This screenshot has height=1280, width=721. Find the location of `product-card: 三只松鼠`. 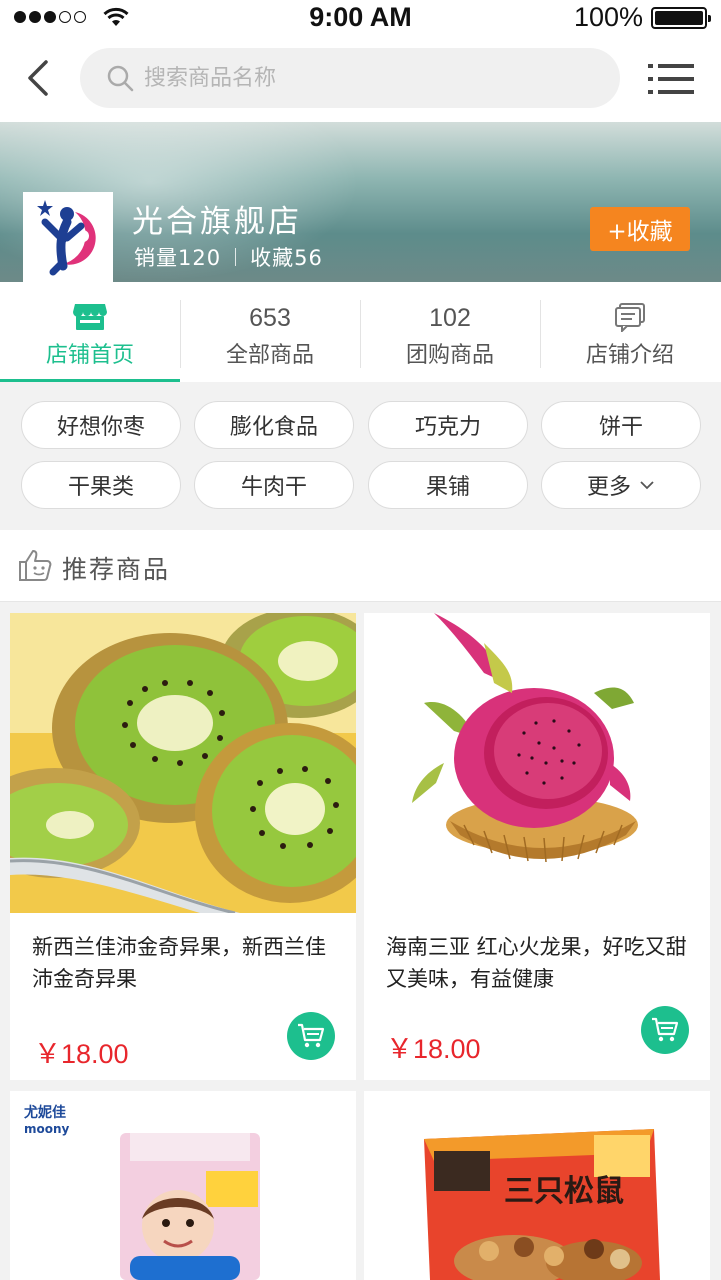

product-card: 三只松鼠 is located at coordinates (537, 1185).